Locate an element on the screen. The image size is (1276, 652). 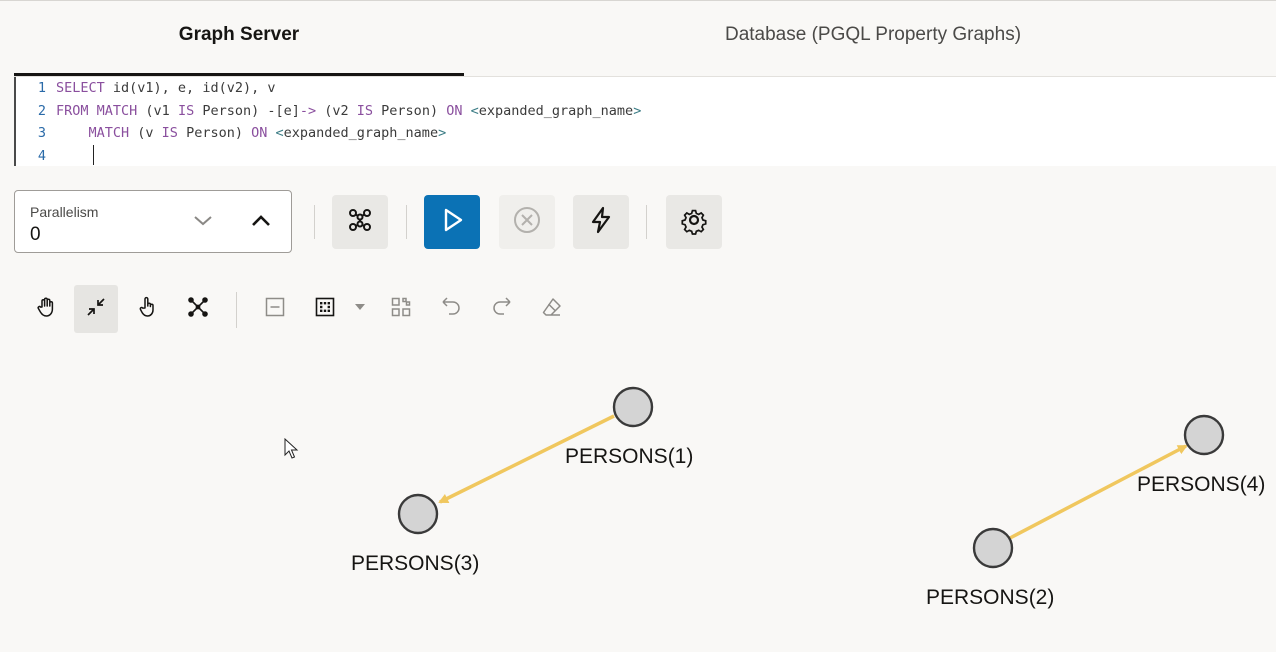
code-token: (v2 is located at coordinates (336, 110).